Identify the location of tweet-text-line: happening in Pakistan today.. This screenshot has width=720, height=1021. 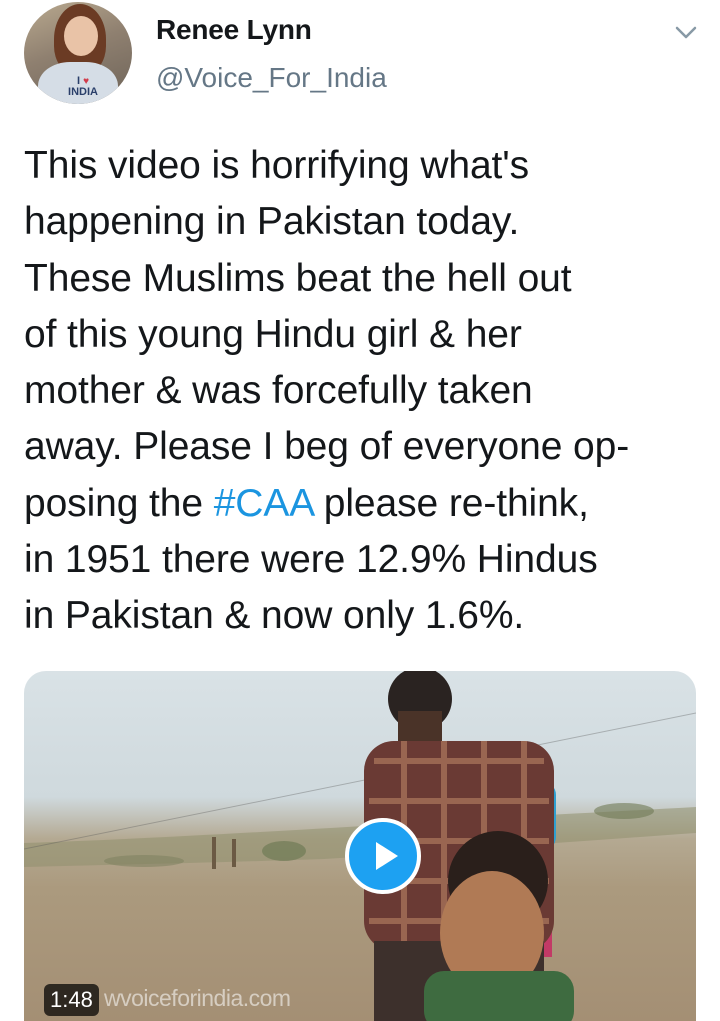
(272, 222).